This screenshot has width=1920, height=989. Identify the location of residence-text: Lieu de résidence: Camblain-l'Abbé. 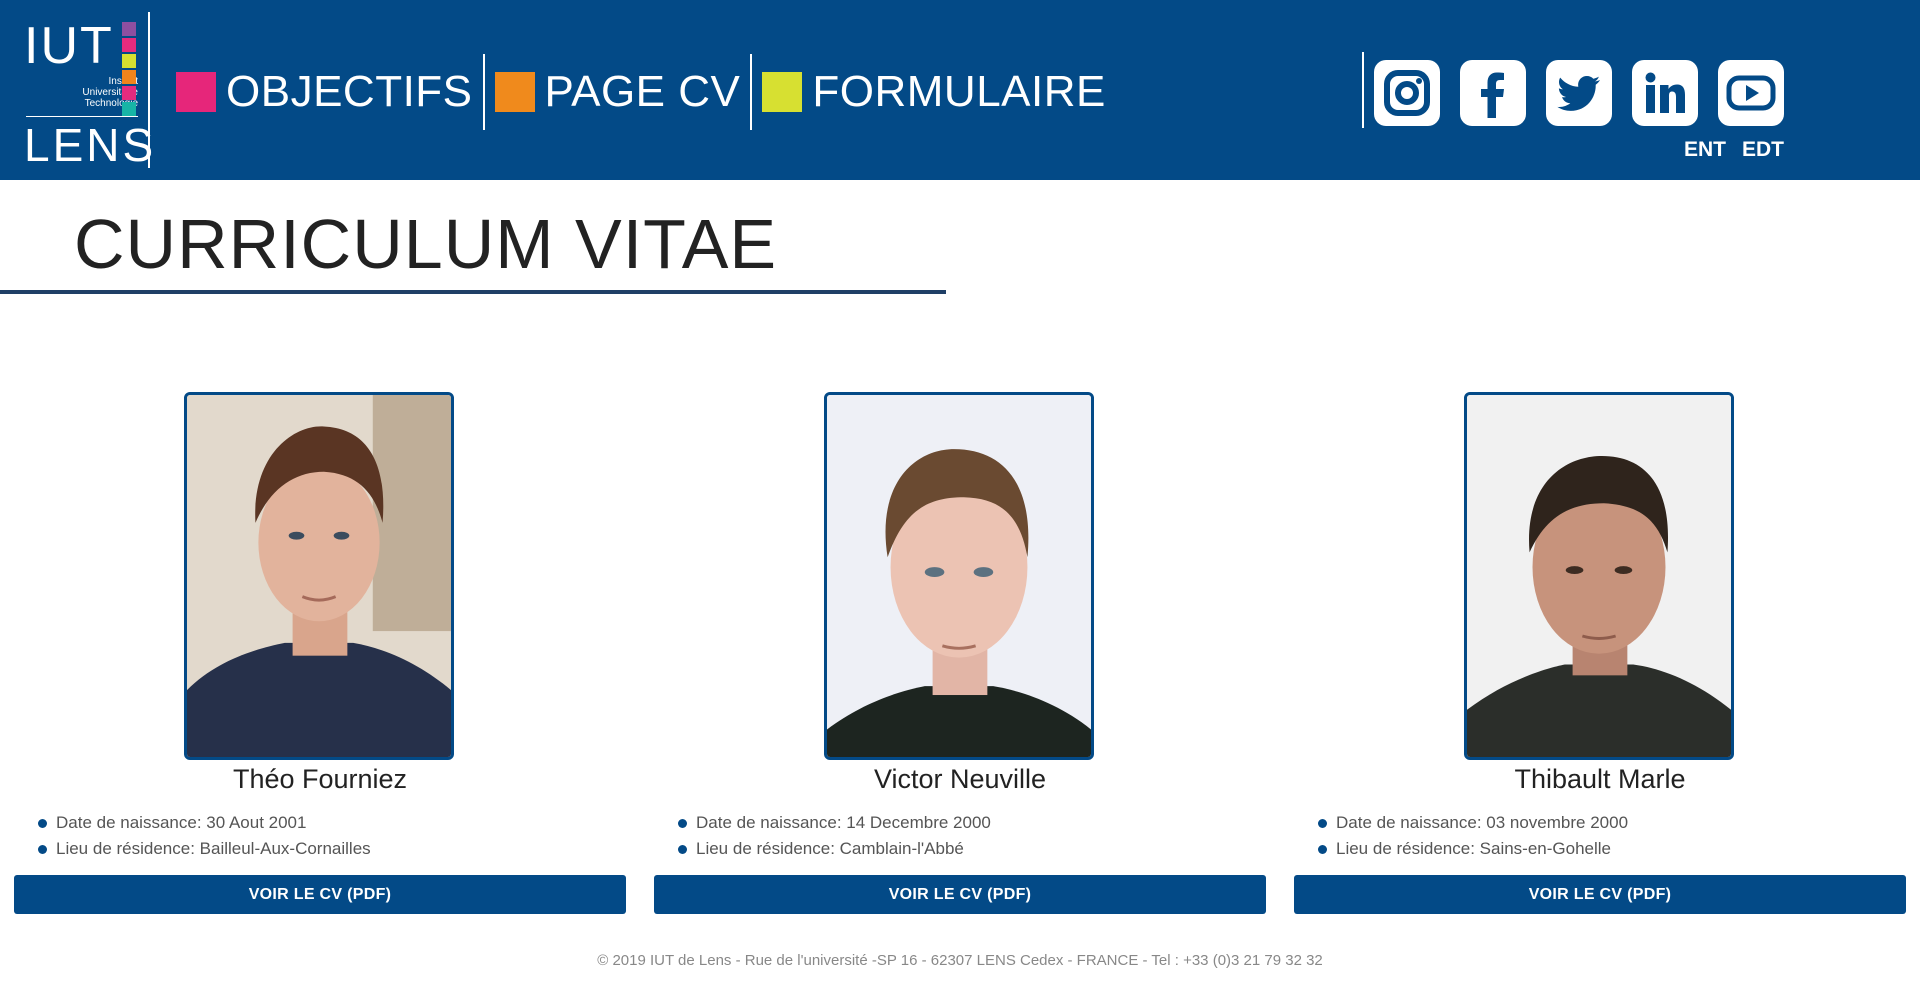
(830, 848).